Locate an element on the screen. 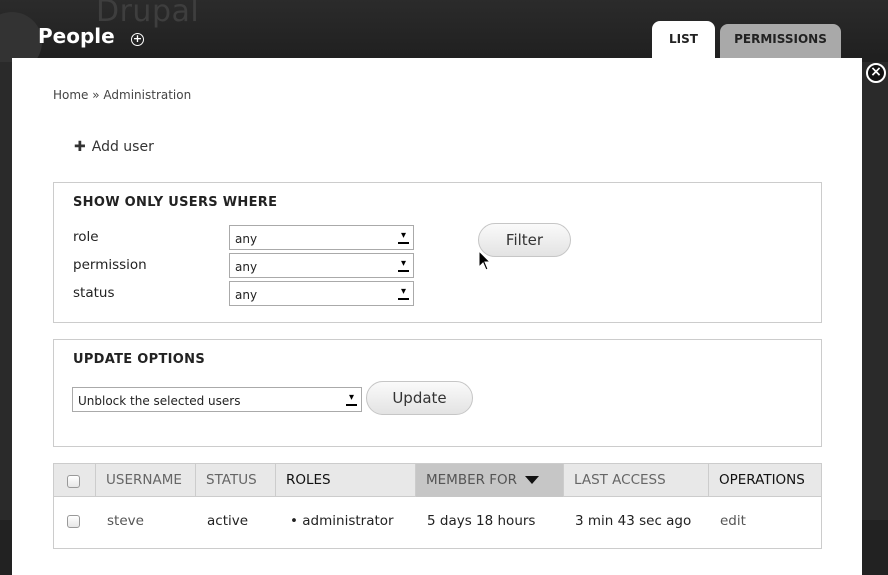 The width and height of the screenshot is (888, 575). add-user-link: ✚ Add user is located at coordinates (114, 147).